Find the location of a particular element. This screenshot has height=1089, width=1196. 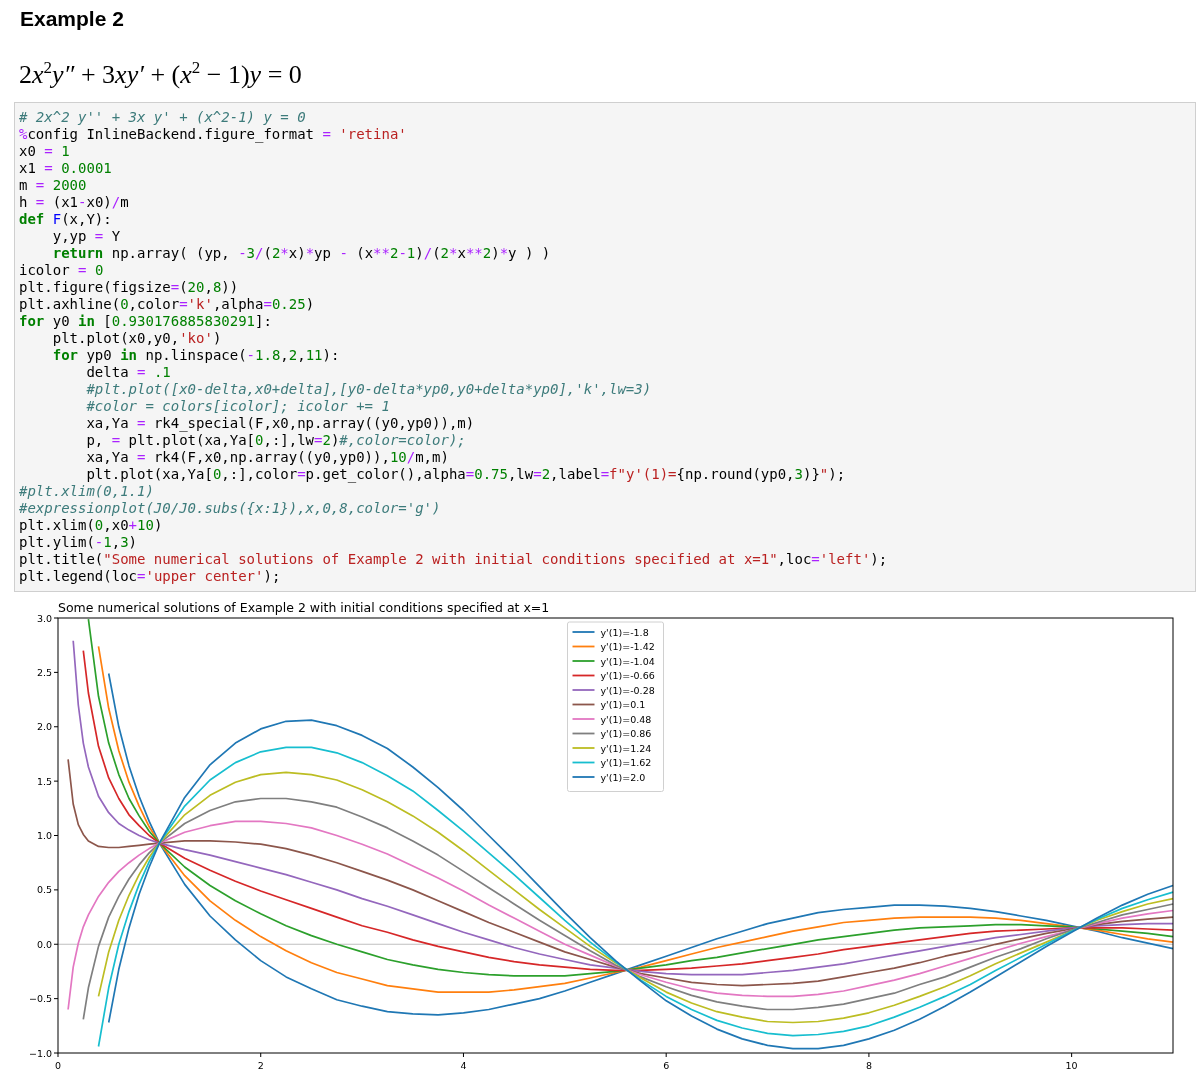

legend-label: y'(1)=-0.66 is located at coordinates (627, 675).